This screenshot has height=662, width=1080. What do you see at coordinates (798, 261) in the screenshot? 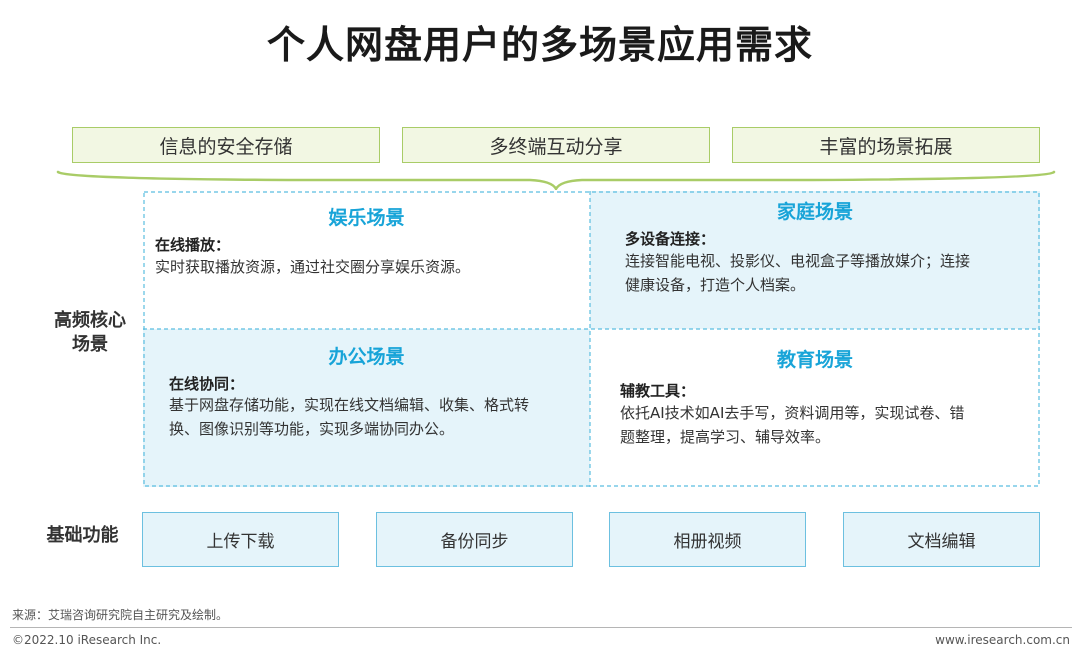
I see `description-line: 连接智能电视、投影仪、电视盒子等播放媒介；连接` at bounding box center [798, 261].